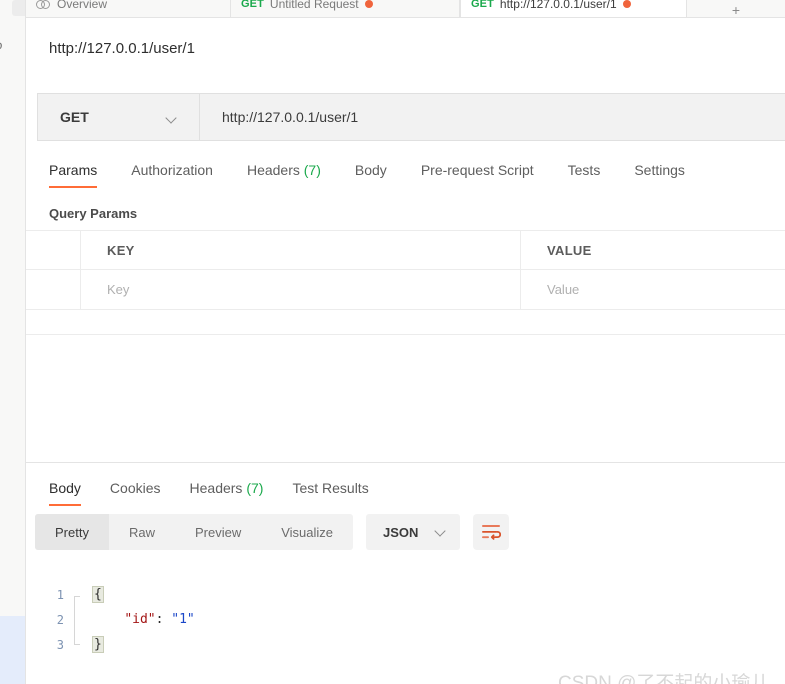 The height and width of the screenshot is (684, 785). Describe the element at coordinates (18, 8) in the screenshot. I see `sidebar-chip` at that location.